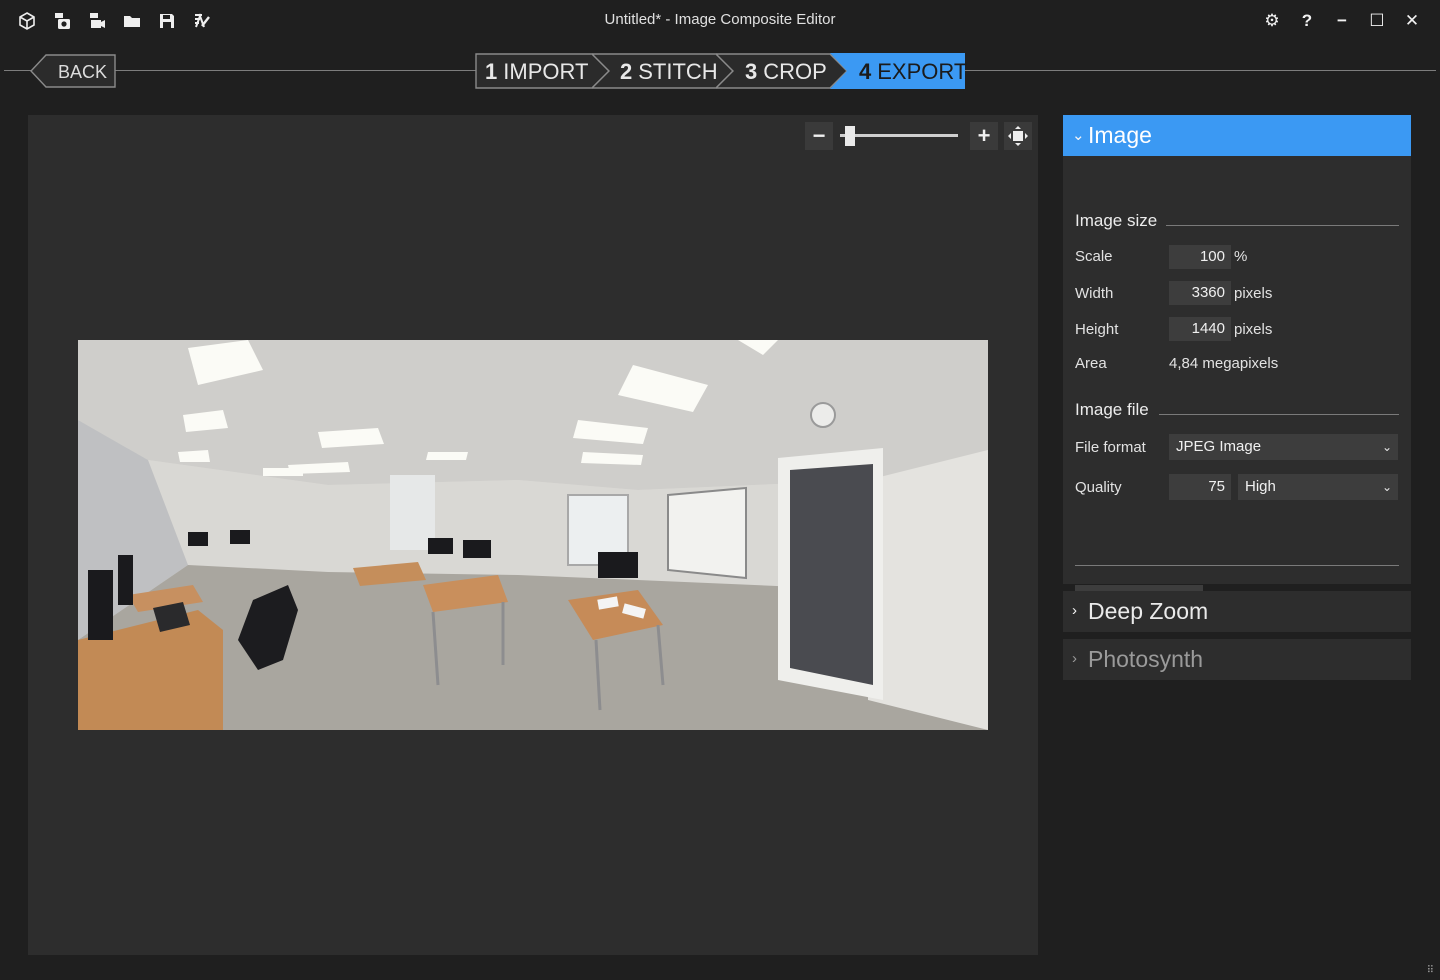 The height and width of the screenshot is (980, 1440). Describe the element at coordinates (984, 136) in the screenshot. I see `zoom-in-button: +` at that location.